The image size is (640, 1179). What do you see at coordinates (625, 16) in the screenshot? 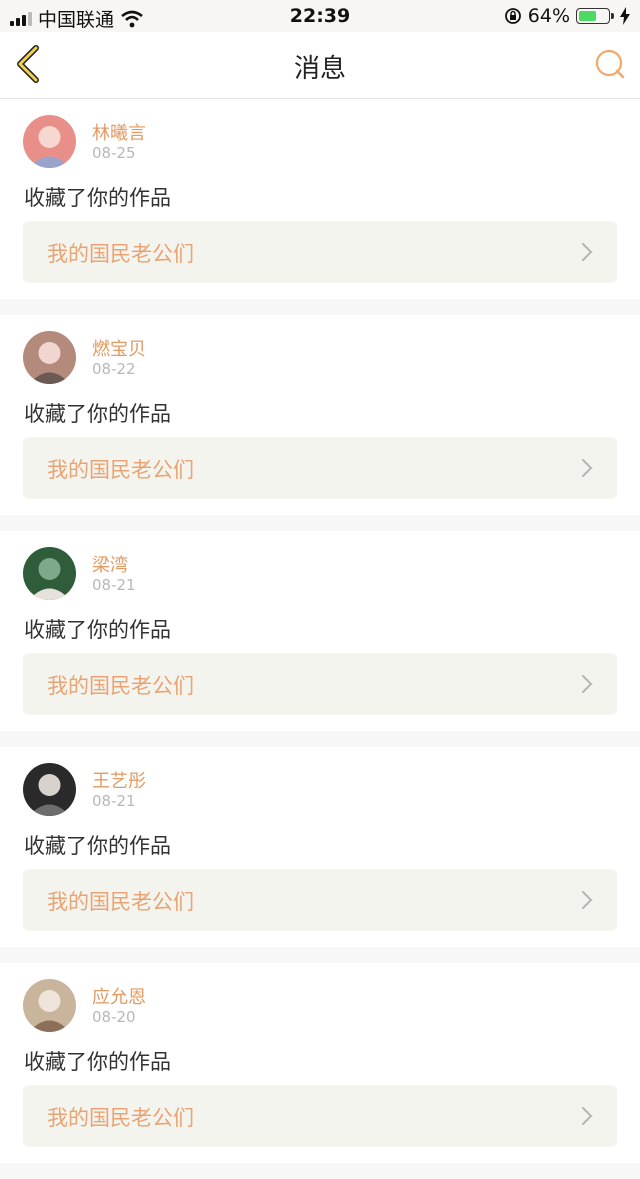
I see `charging-icon` at bounding box center [625, 16].